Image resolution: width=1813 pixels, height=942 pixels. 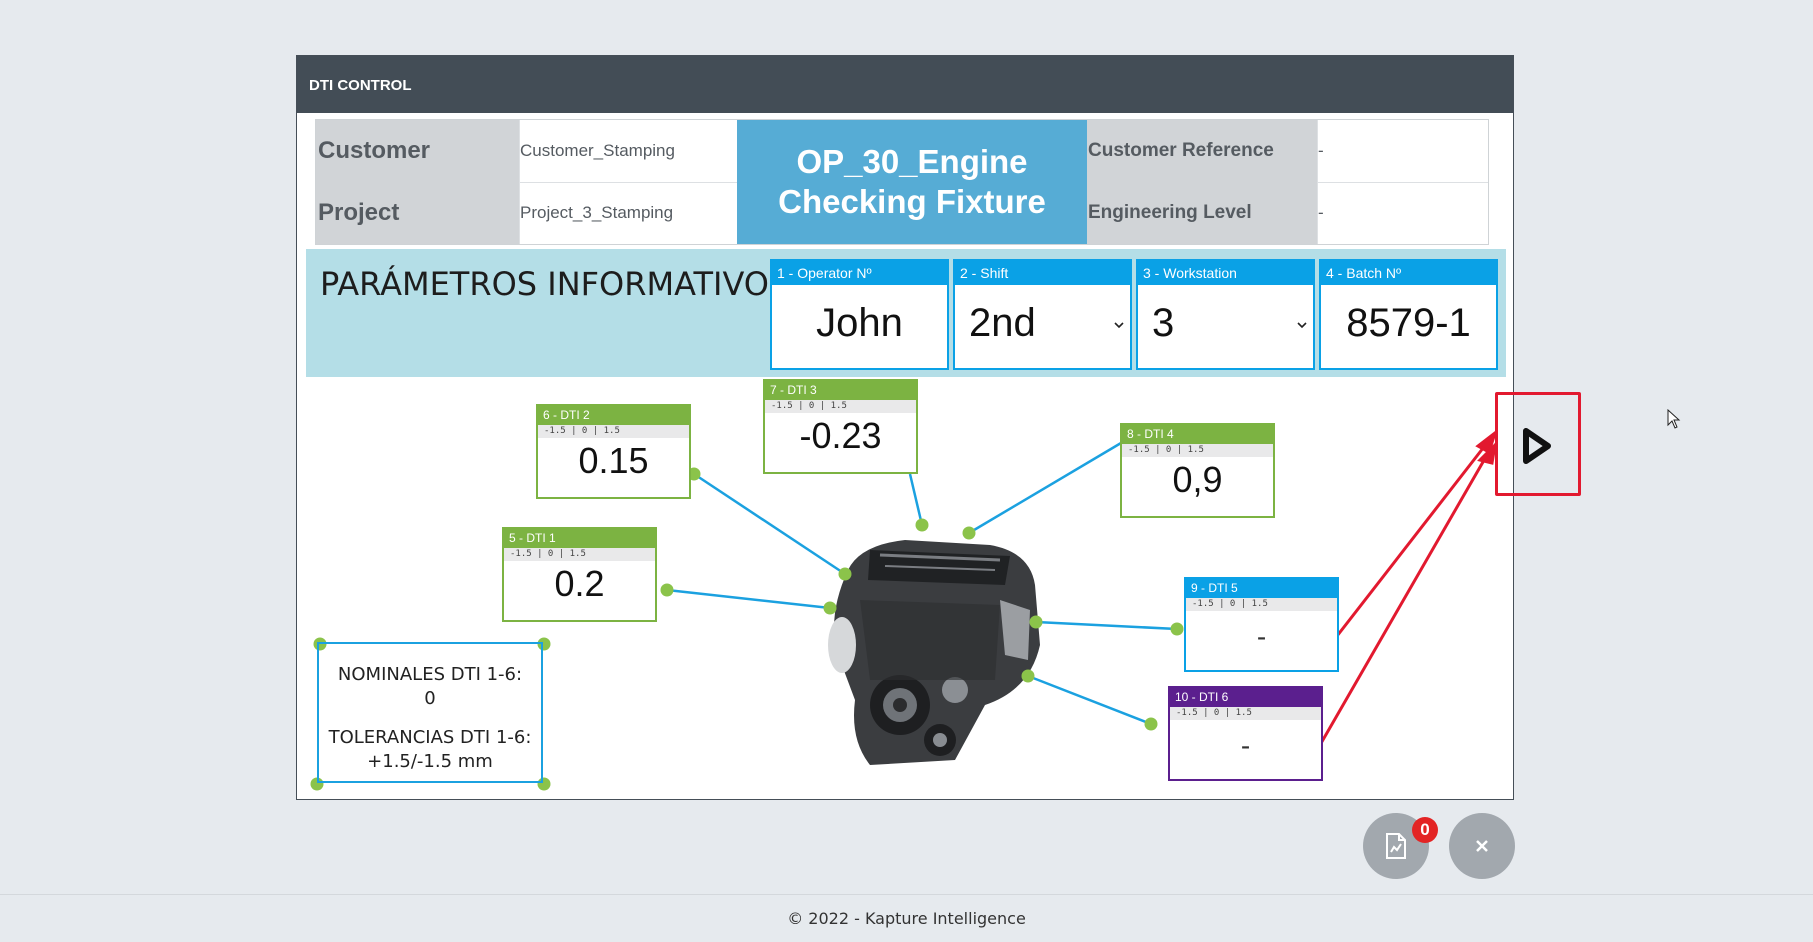 I want to click on dti-6-label: 10 - DTI 6, so click(x=1245, y=697).